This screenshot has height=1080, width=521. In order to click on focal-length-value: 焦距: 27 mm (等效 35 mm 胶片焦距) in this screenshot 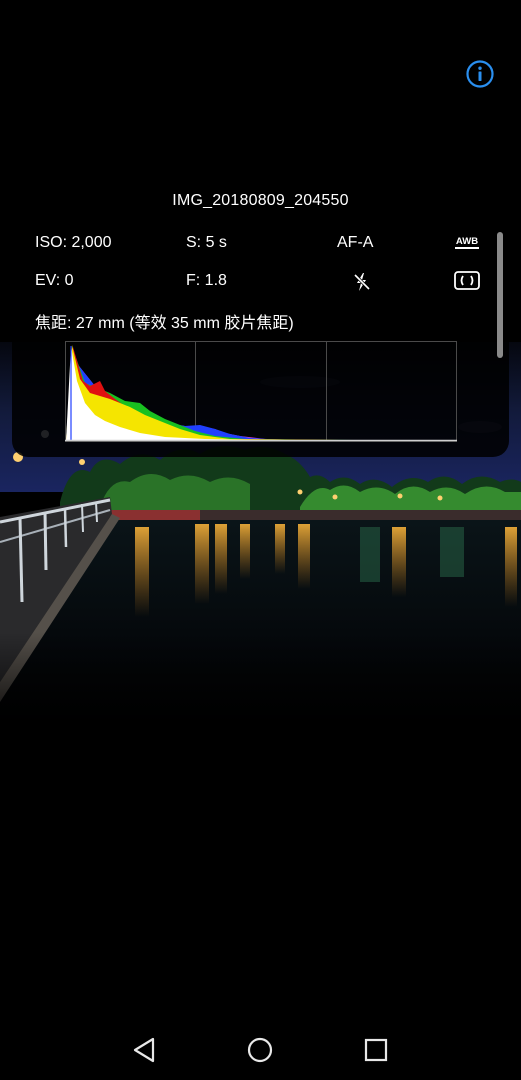, I will do `click(164, 323)`.